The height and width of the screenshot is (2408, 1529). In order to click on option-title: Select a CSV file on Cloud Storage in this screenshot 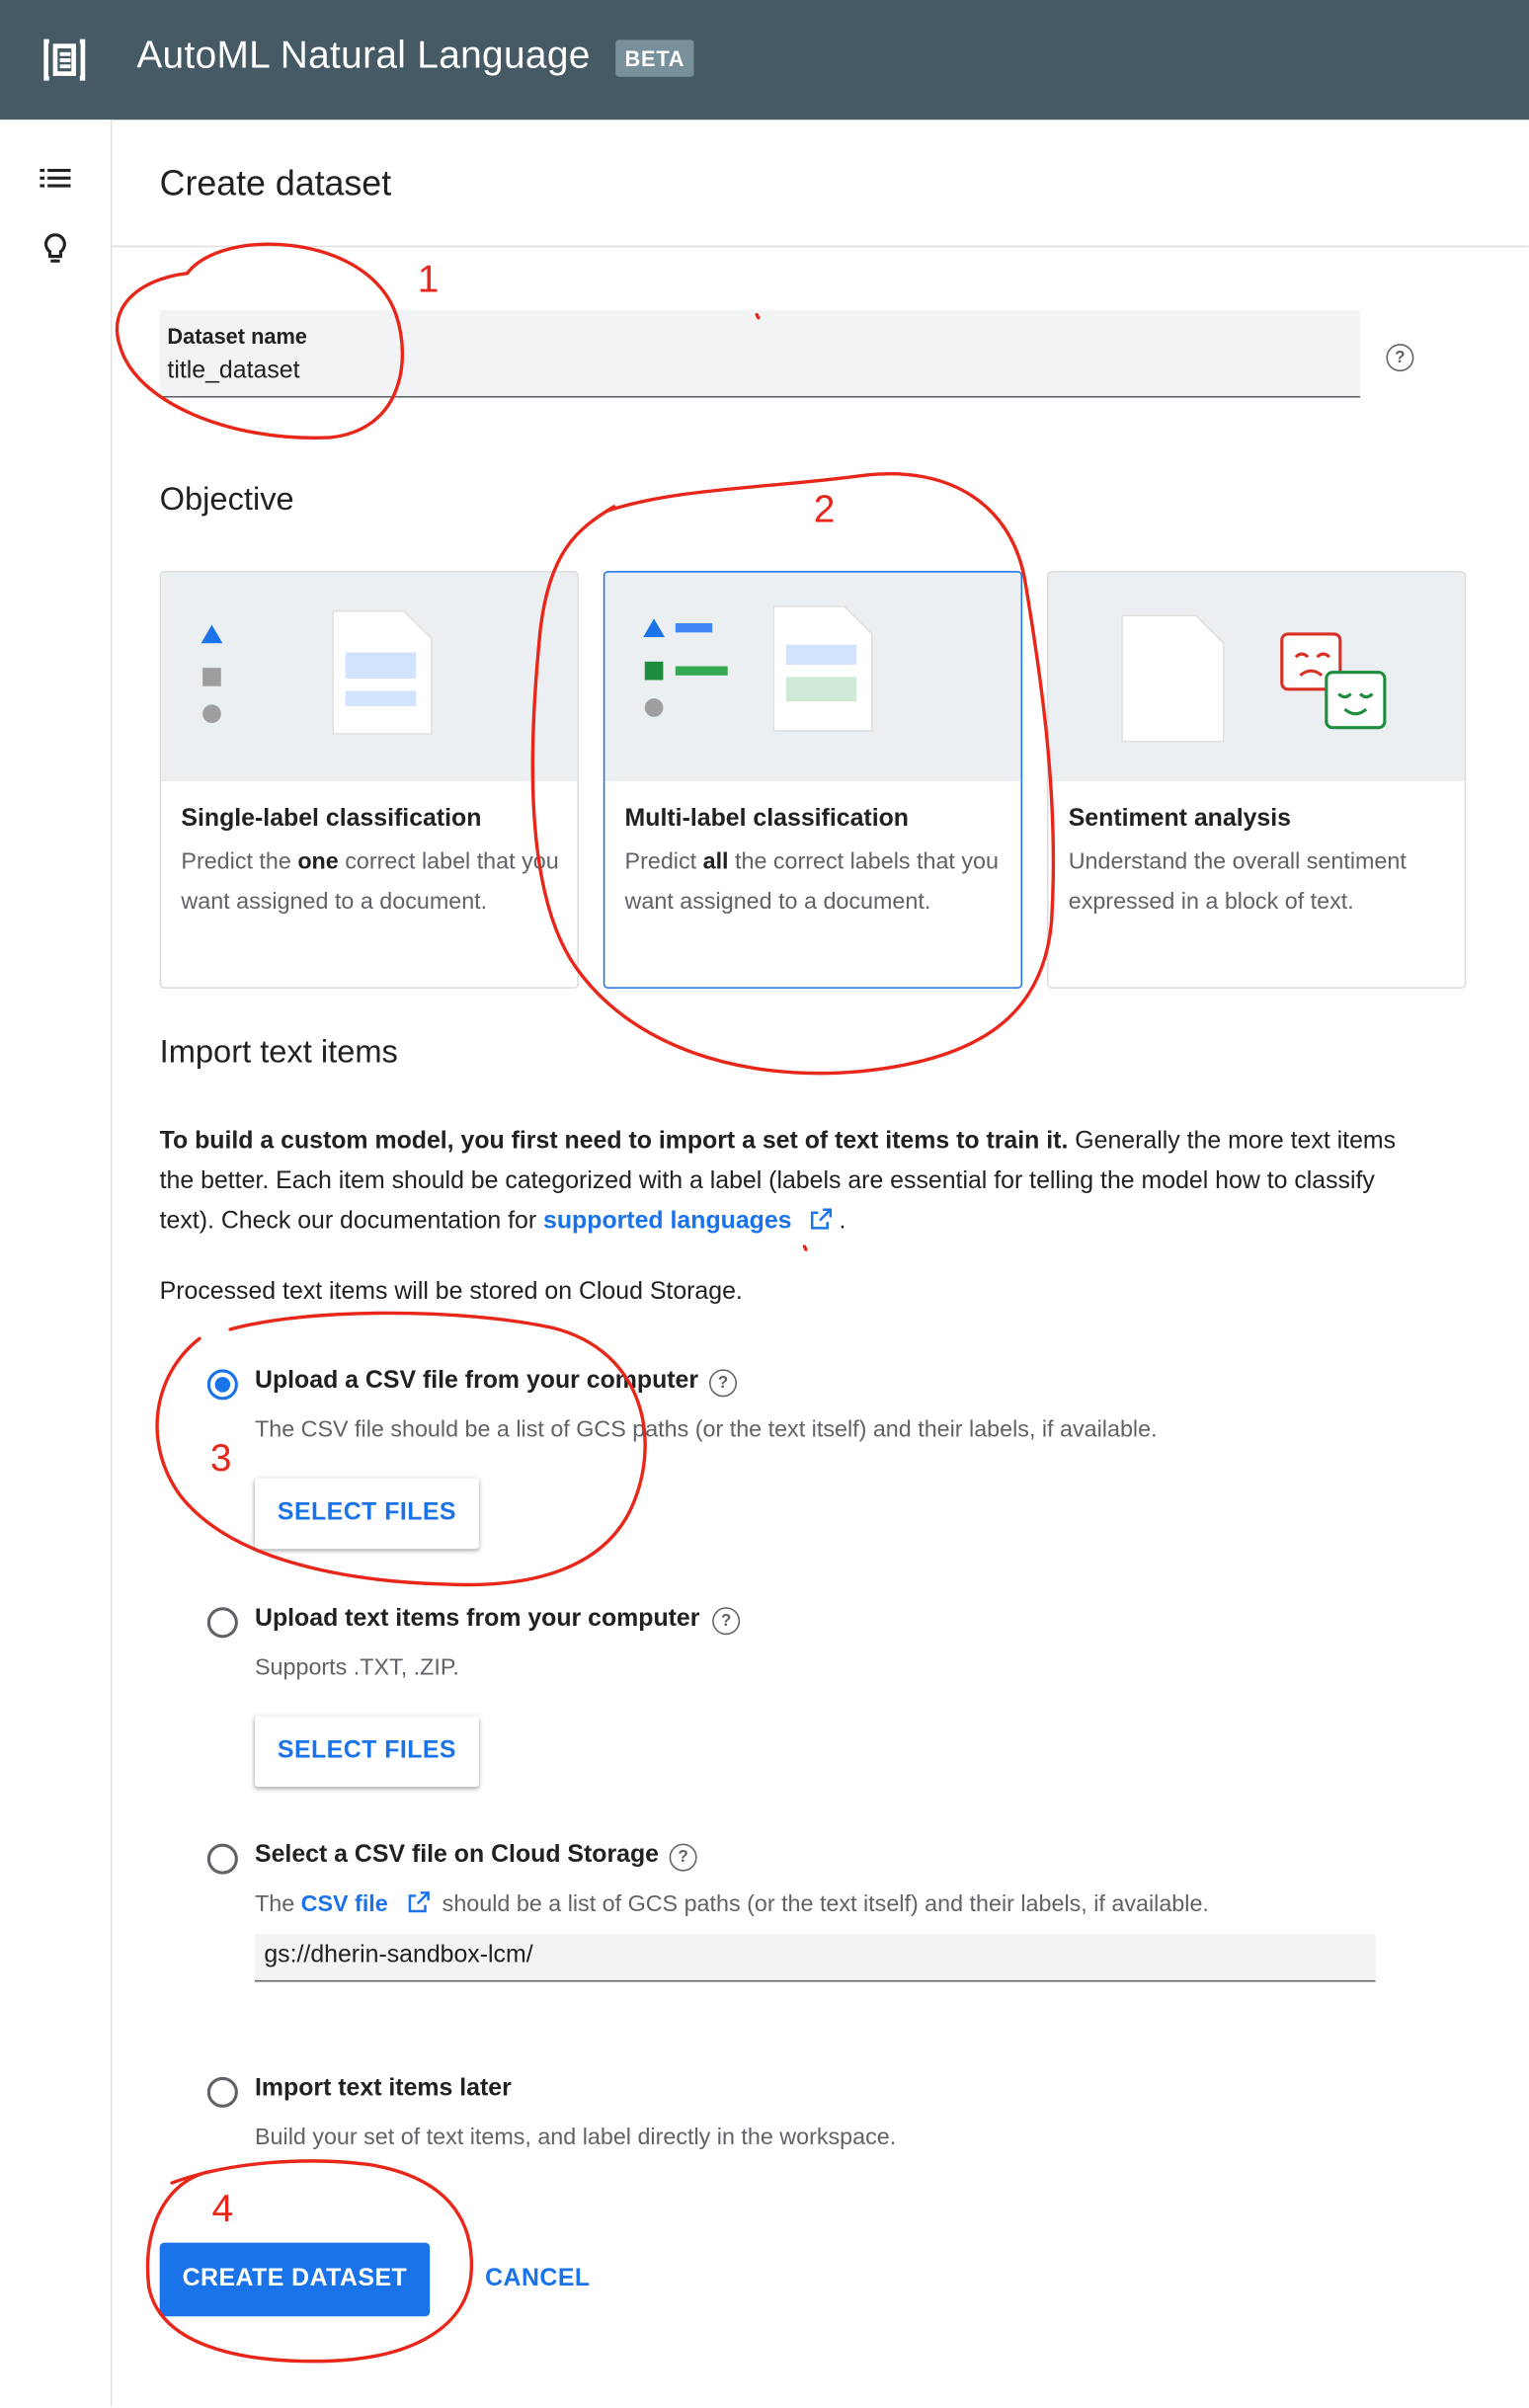, I will do `click(457, 1856)`.